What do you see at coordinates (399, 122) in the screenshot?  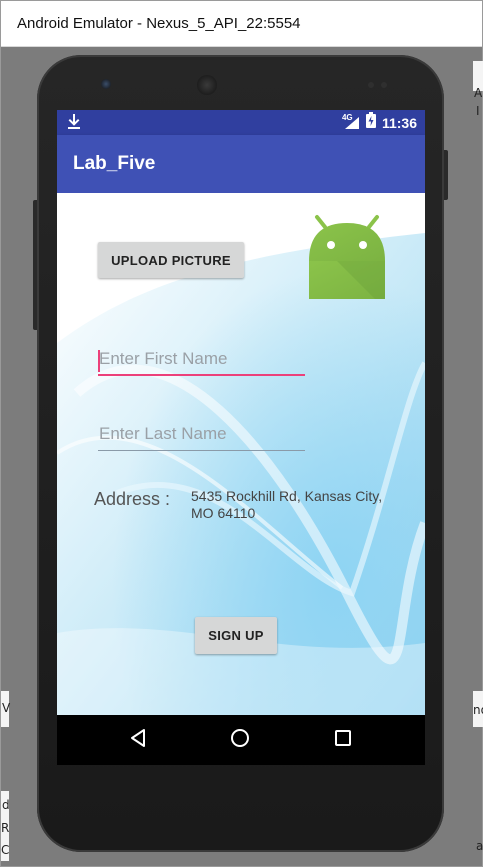 I see `clock-time: 11:36` at bounding box center [399, 122].